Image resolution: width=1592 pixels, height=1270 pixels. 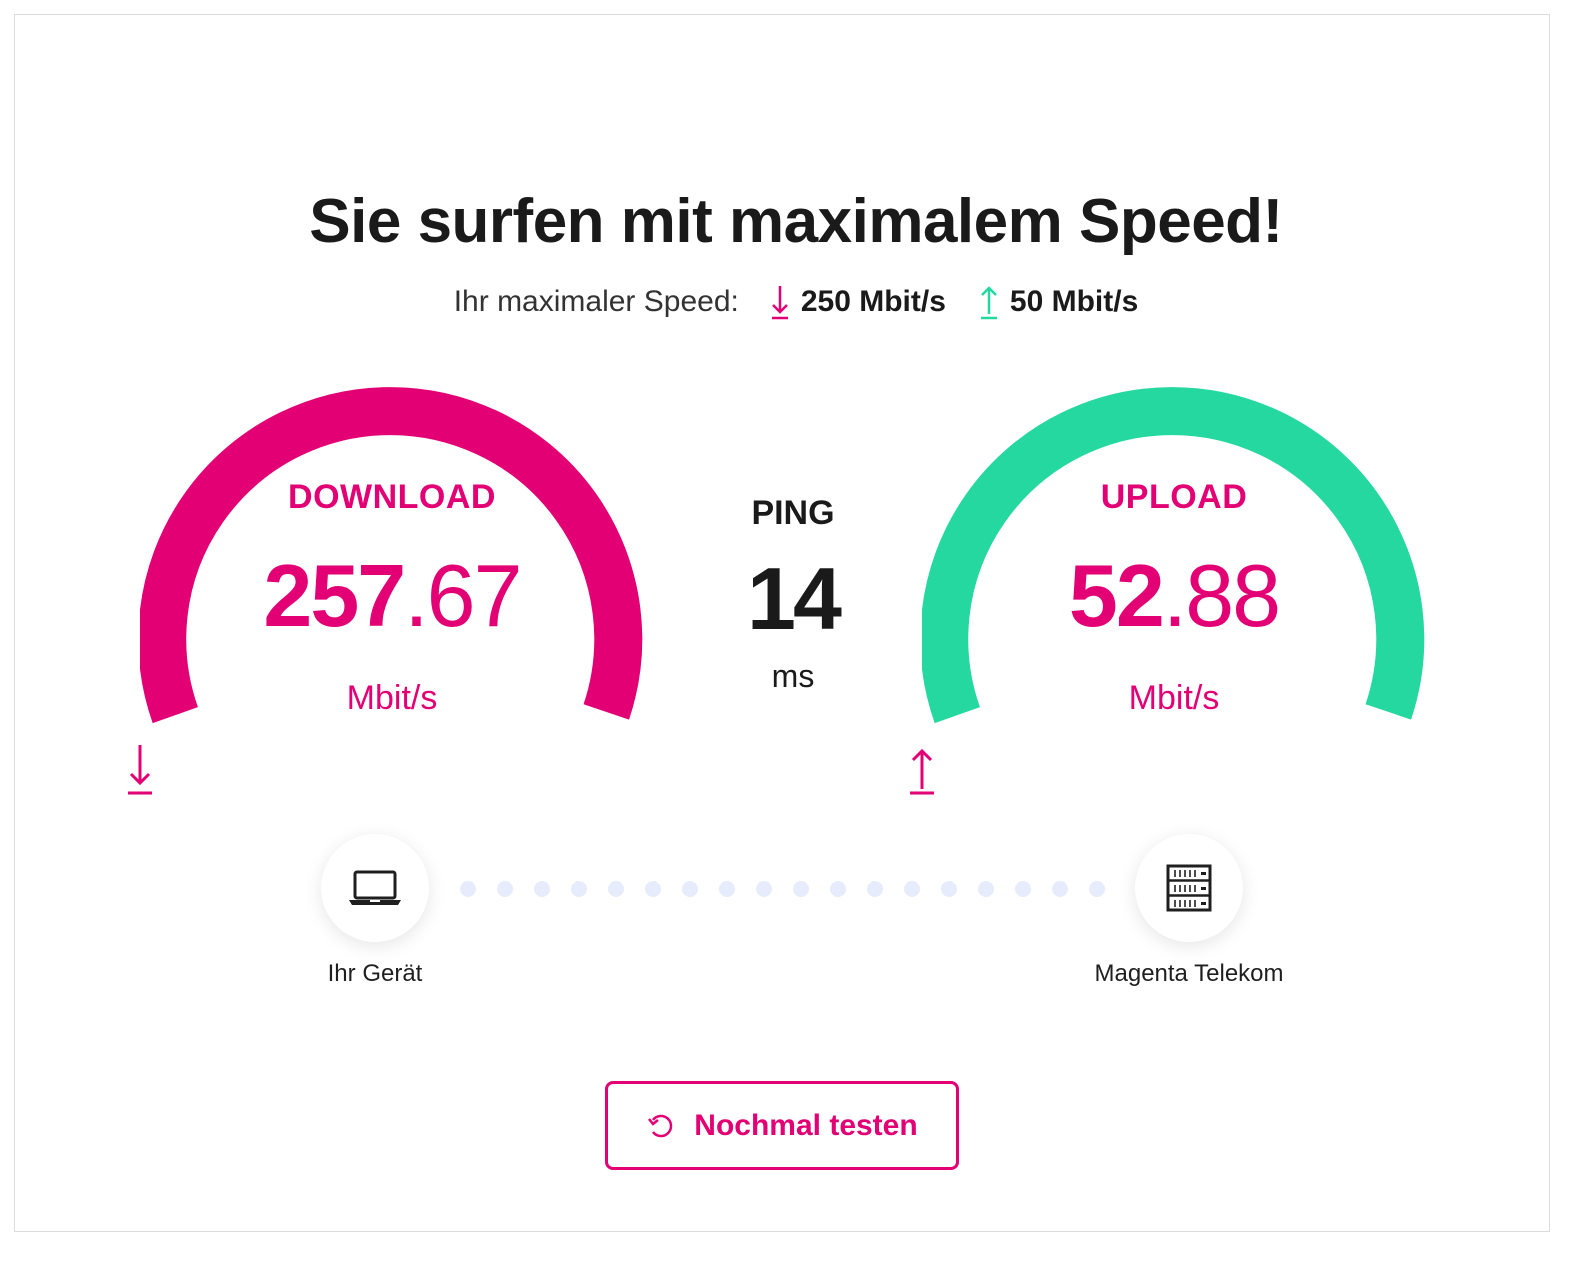 I want to click on device-node, so click(x=375, y=888).